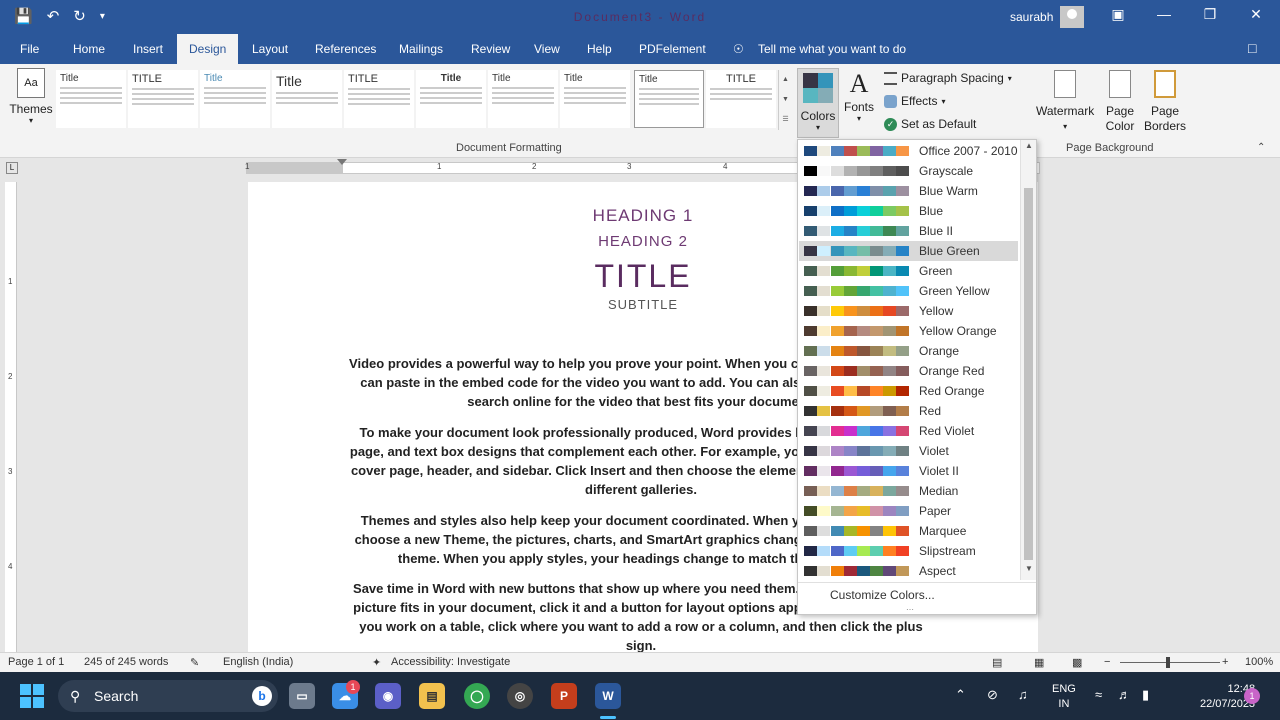 This screenshot has height=720, width=1280. What do you see at coordinates (908, 491) in the screenshot?
I see `color-scheme-item: Median` at bounding box center [908, 491].